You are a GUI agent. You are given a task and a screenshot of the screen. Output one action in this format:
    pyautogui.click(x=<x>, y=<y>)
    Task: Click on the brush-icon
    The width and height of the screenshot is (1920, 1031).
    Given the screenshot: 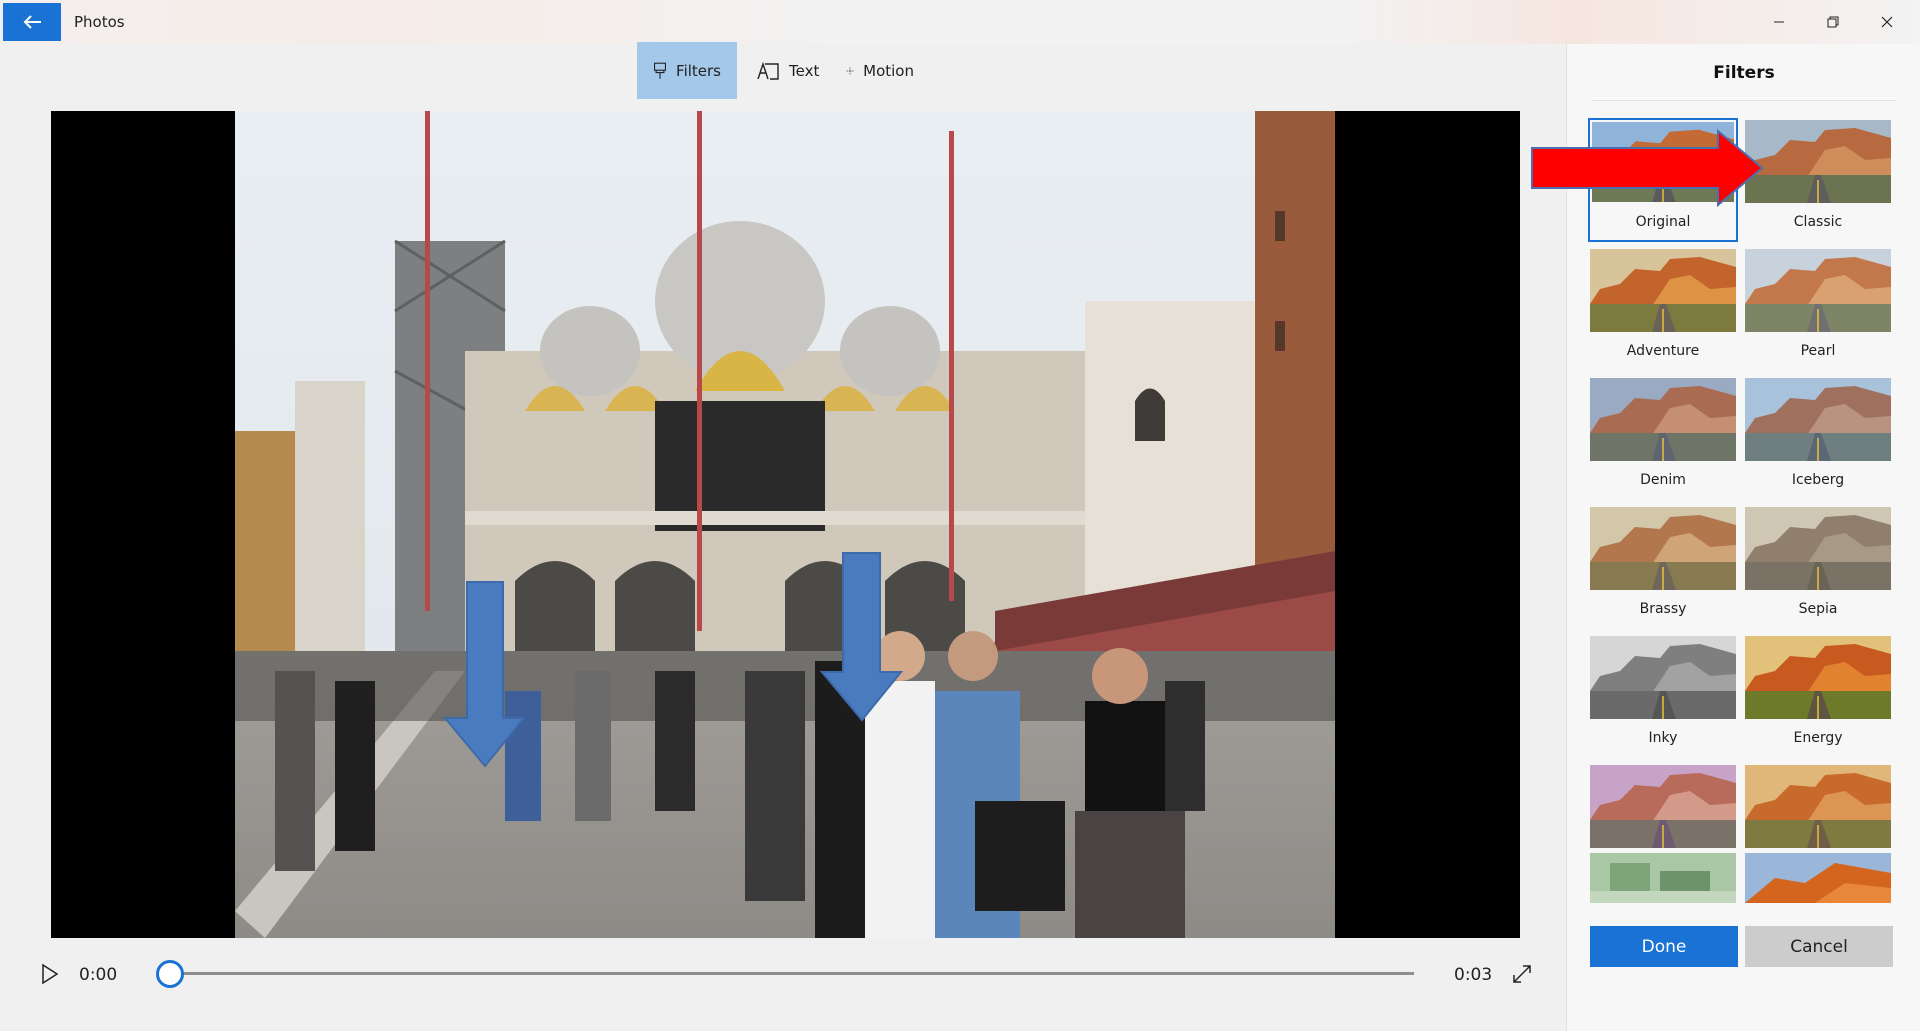 What is the action you would take?
    pyautogui.click(x=660, y=70)
    